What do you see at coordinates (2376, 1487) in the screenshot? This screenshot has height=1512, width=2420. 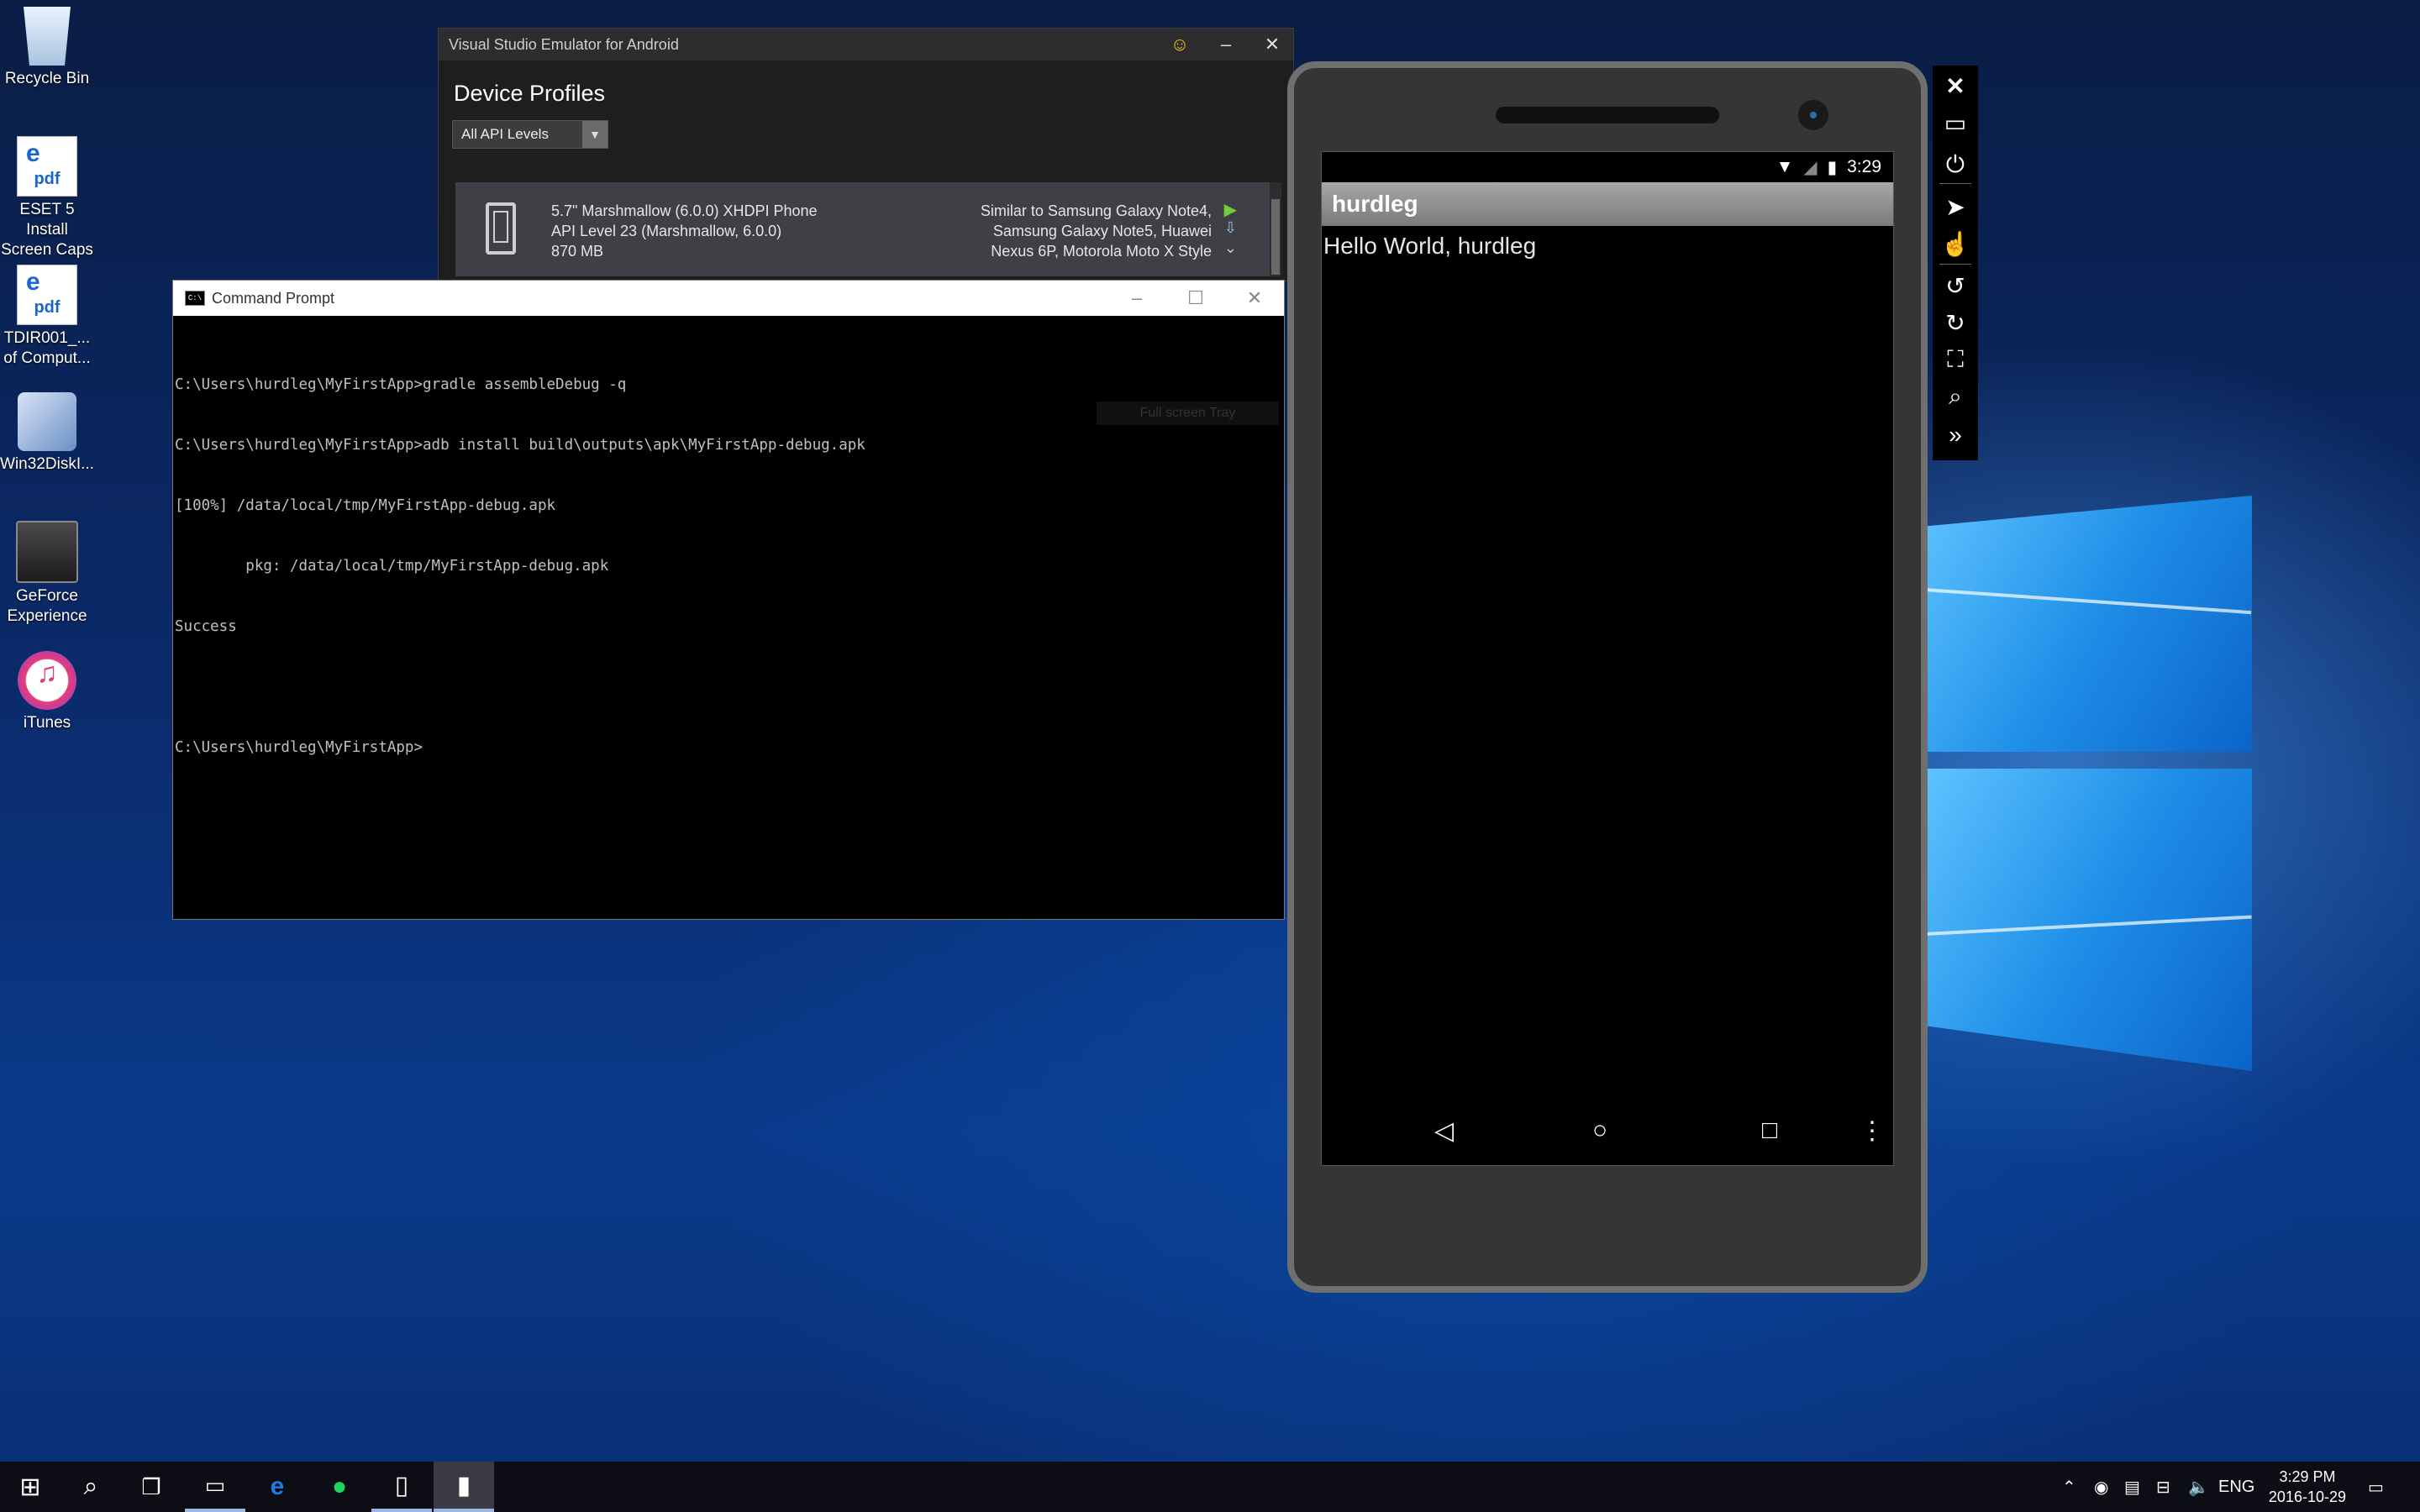 I see `action-center-icon: ▭` at bounding box center [2376, 1487].